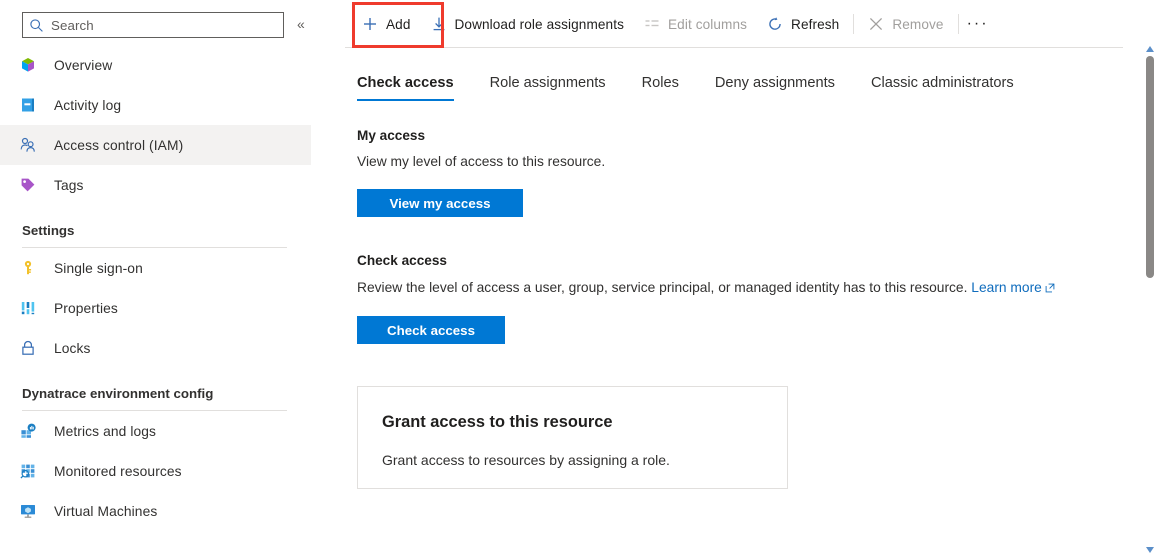 This screenshot has width=1158, height=559. I want to click on sidebar-item-monitored-resources: Monitored resources, so click(155, 471).